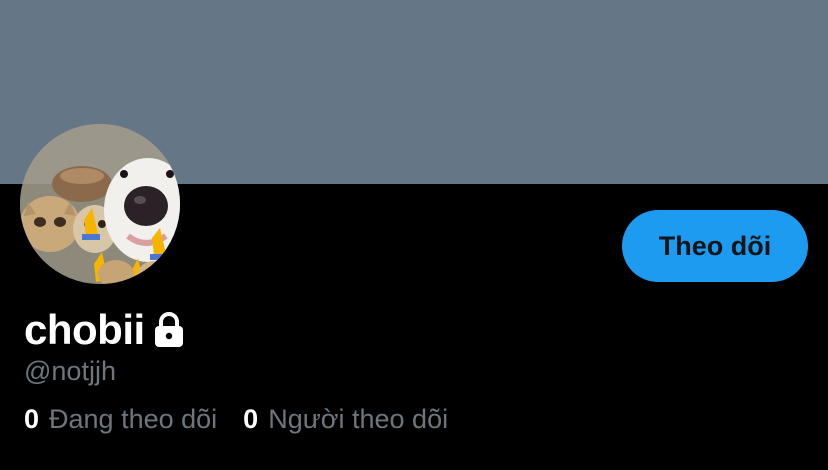 The image size is (828, 470). I want to click on follow-stats: 0 Đang theo dõi 0 Người theo dõi, so click(236, 419).